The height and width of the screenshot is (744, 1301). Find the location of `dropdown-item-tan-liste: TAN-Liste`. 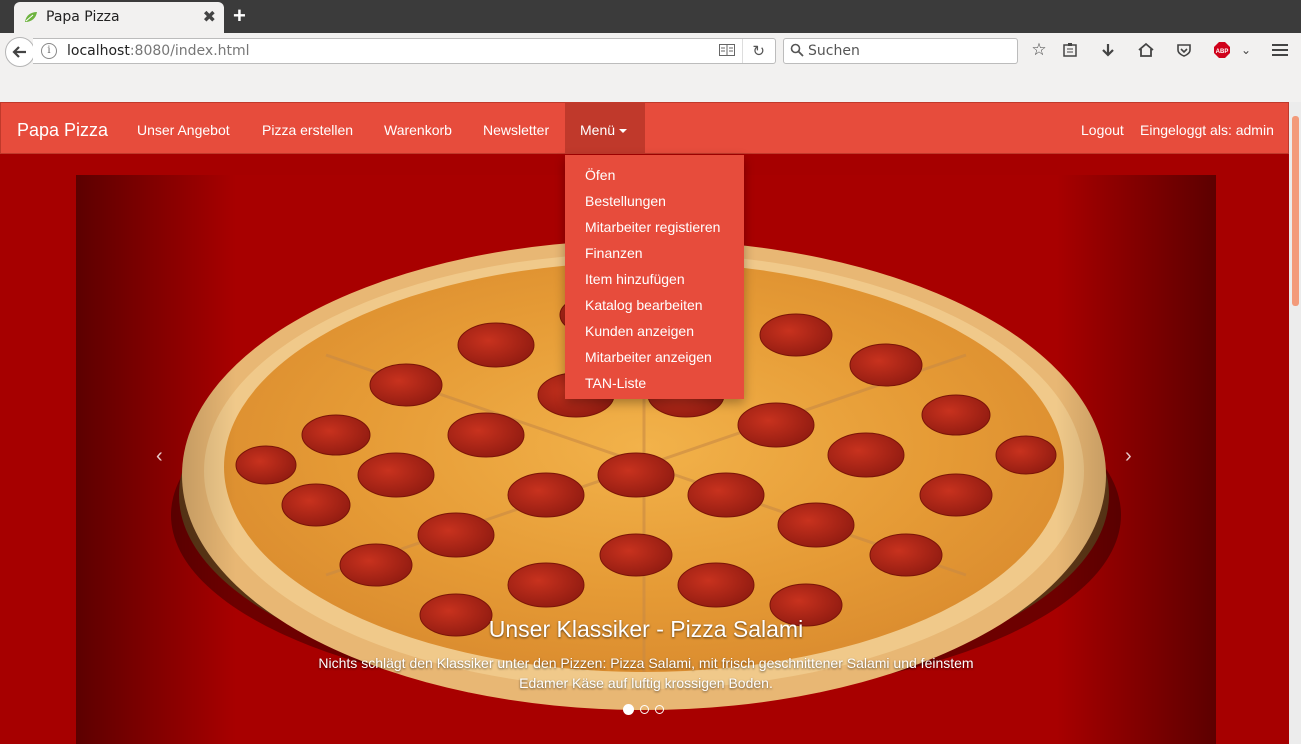

dropdown-item-tan-liste: TAN-Liste is located at coordinates (615, 383).